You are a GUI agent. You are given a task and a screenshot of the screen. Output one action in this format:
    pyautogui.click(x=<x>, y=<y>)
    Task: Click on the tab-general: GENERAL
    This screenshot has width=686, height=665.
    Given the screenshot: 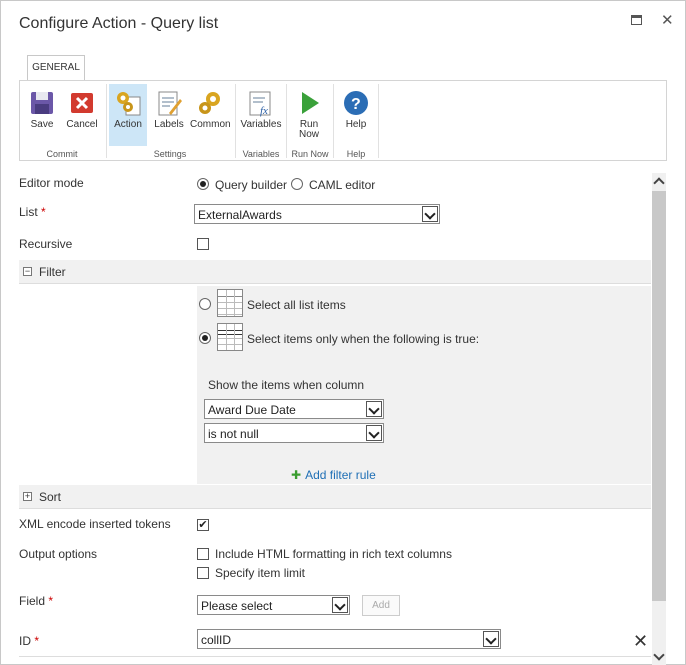 What is the action you would take?
    pyautogui.click(x=56, y=68)
    